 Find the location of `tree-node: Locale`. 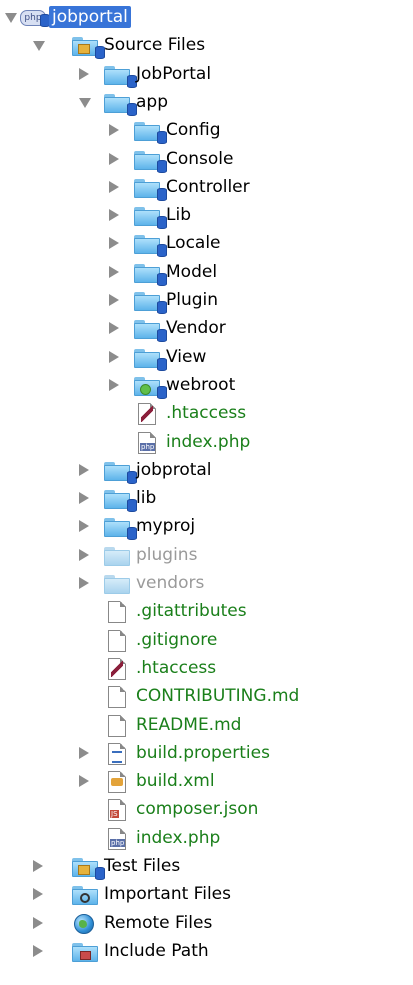

tree-node: Locale is located at coordinates (206, 243).